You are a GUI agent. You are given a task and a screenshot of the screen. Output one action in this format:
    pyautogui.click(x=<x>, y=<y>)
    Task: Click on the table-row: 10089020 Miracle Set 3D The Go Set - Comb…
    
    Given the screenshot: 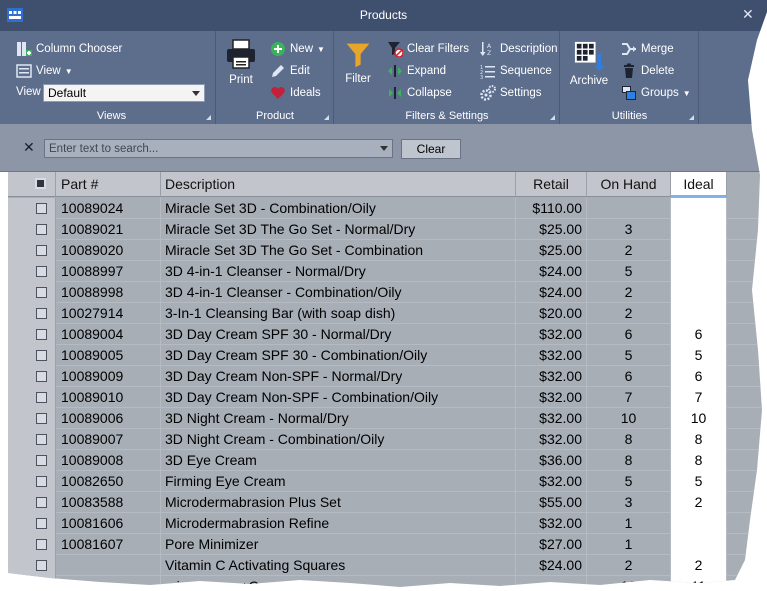 What is the action you would take?
    pyautogui.click(x=387, y=250)
    